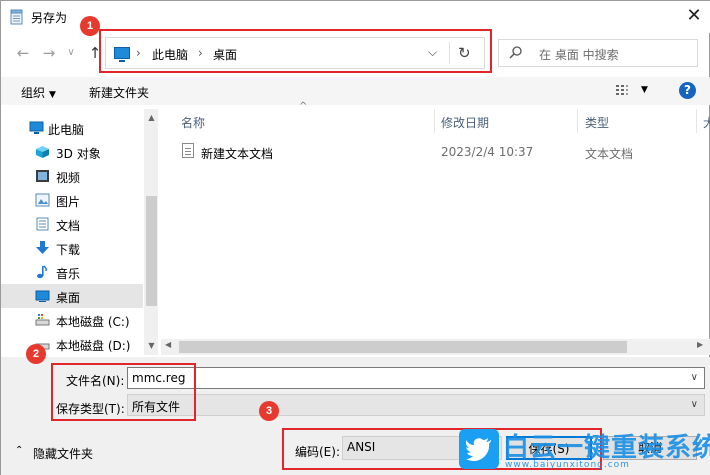 Image resolution: width=710 pixels, height=475 pixels. I want to click on callout-badge-3: 3, so click(269, 411).